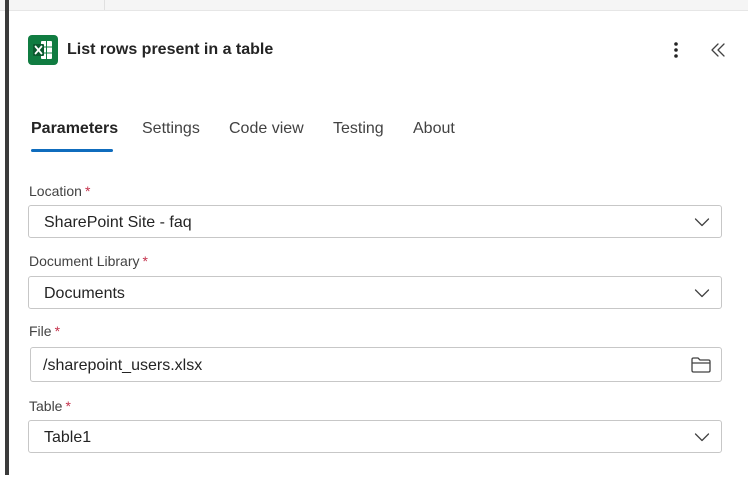  Describe the element at coordinates (7, 237) in the screenshot. I see `left-border` at that location.